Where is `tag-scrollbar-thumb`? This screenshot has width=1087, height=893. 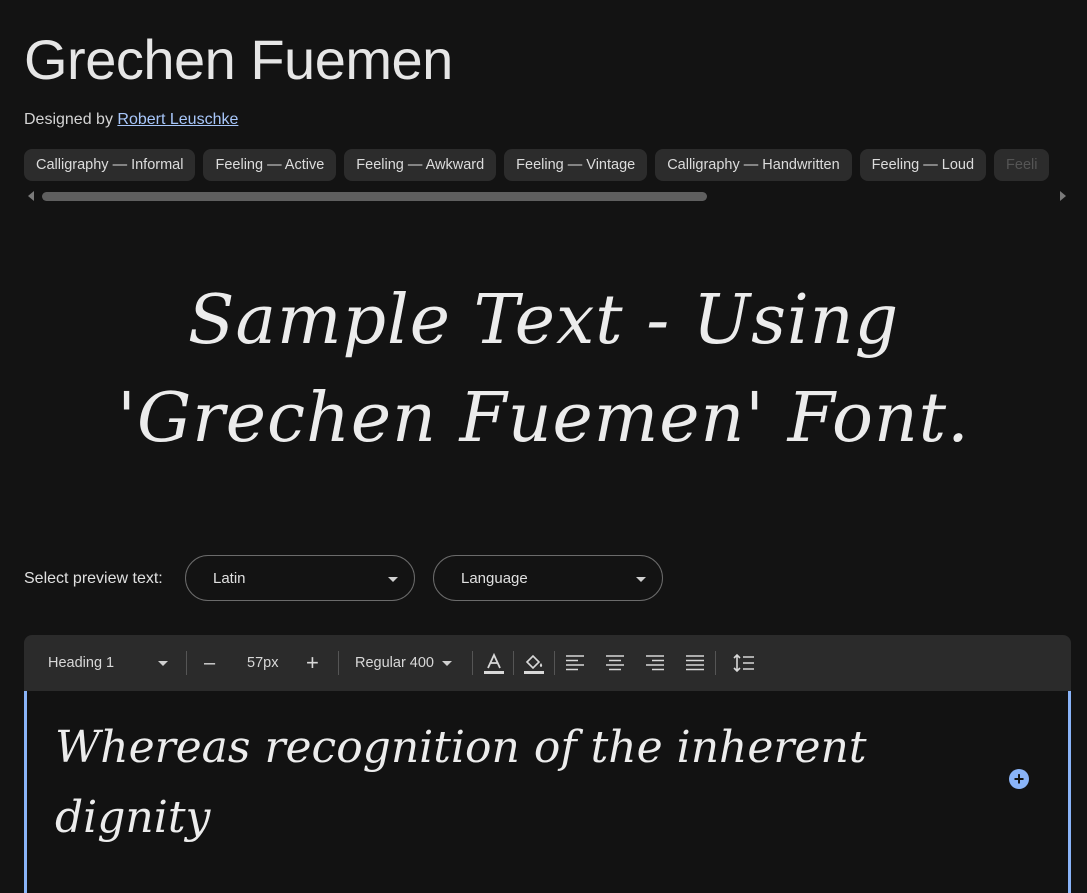
tag-scrollbar-thumb is located at coordinates (374, 196).